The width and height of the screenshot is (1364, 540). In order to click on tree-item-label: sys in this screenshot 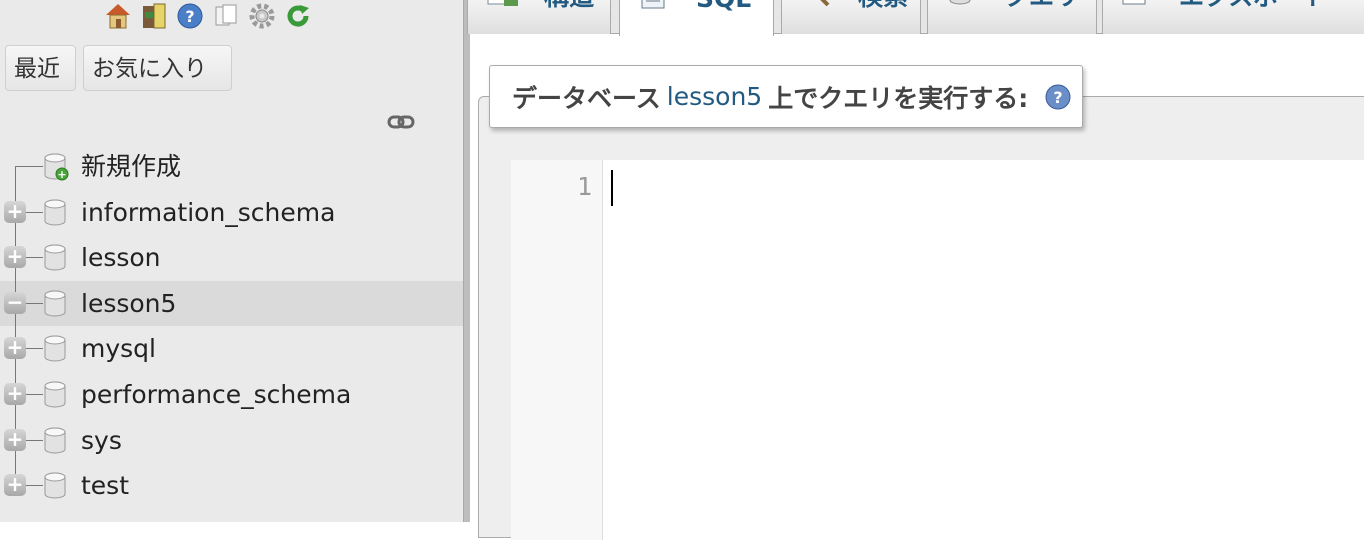, I will do `click(101, 440)`.